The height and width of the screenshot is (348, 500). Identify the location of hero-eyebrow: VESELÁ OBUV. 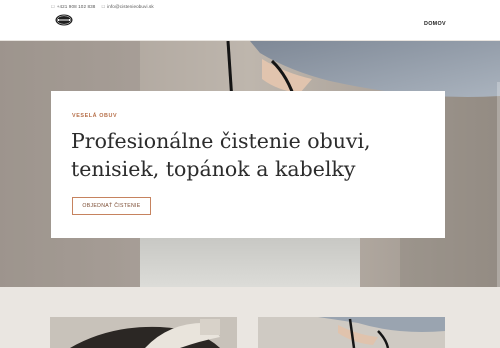
(95, 116).